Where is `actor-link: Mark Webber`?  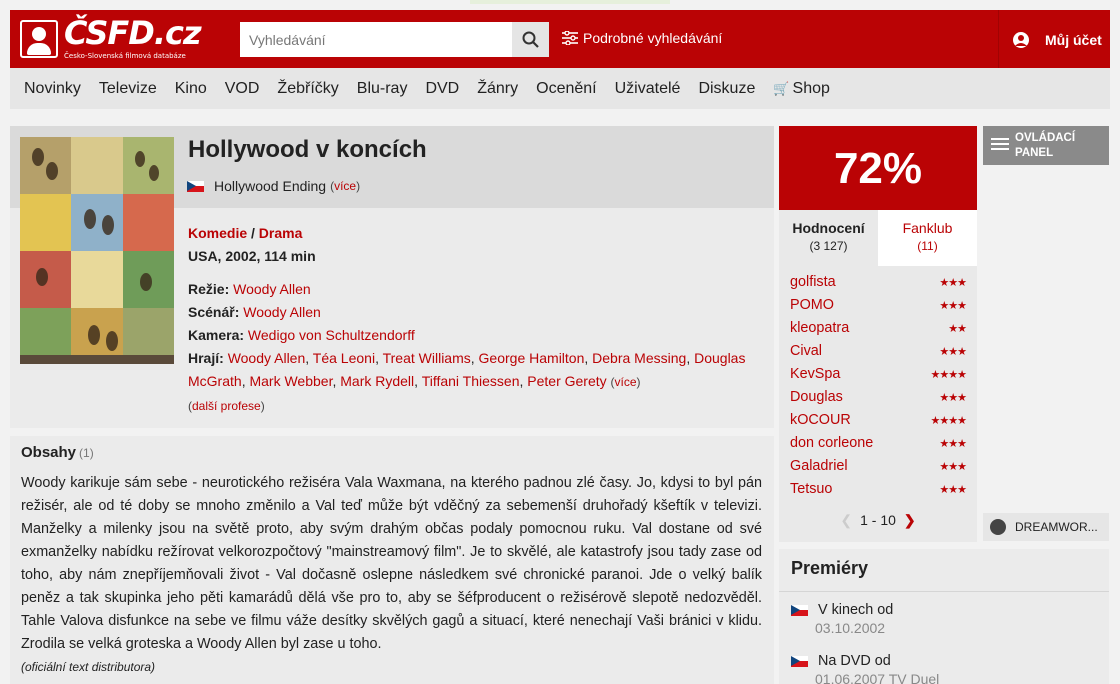
actor-link: Mark Webber is located at coordinates (290, 381).